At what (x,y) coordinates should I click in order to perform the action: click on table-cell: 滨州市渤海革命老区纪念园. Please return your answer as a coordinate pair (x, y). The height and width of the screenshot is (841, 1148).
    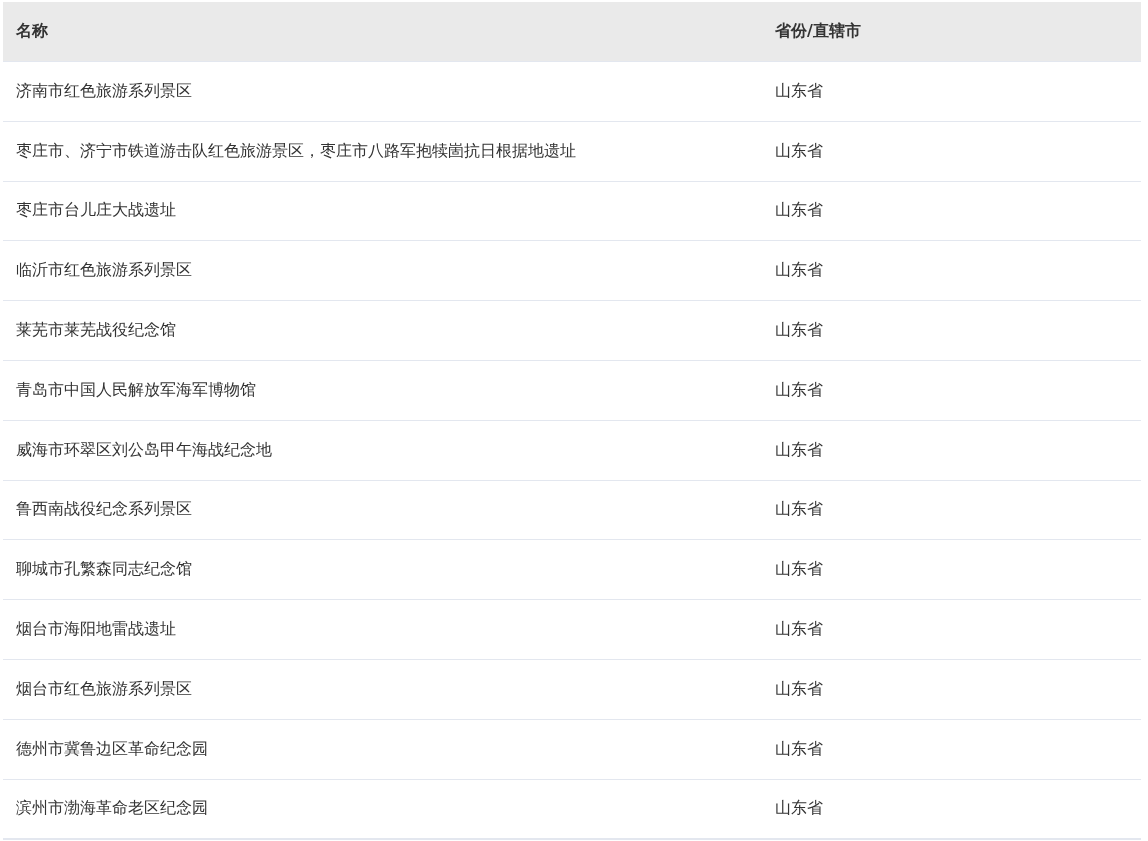
    Looking at the image, I should click on (112, 808).